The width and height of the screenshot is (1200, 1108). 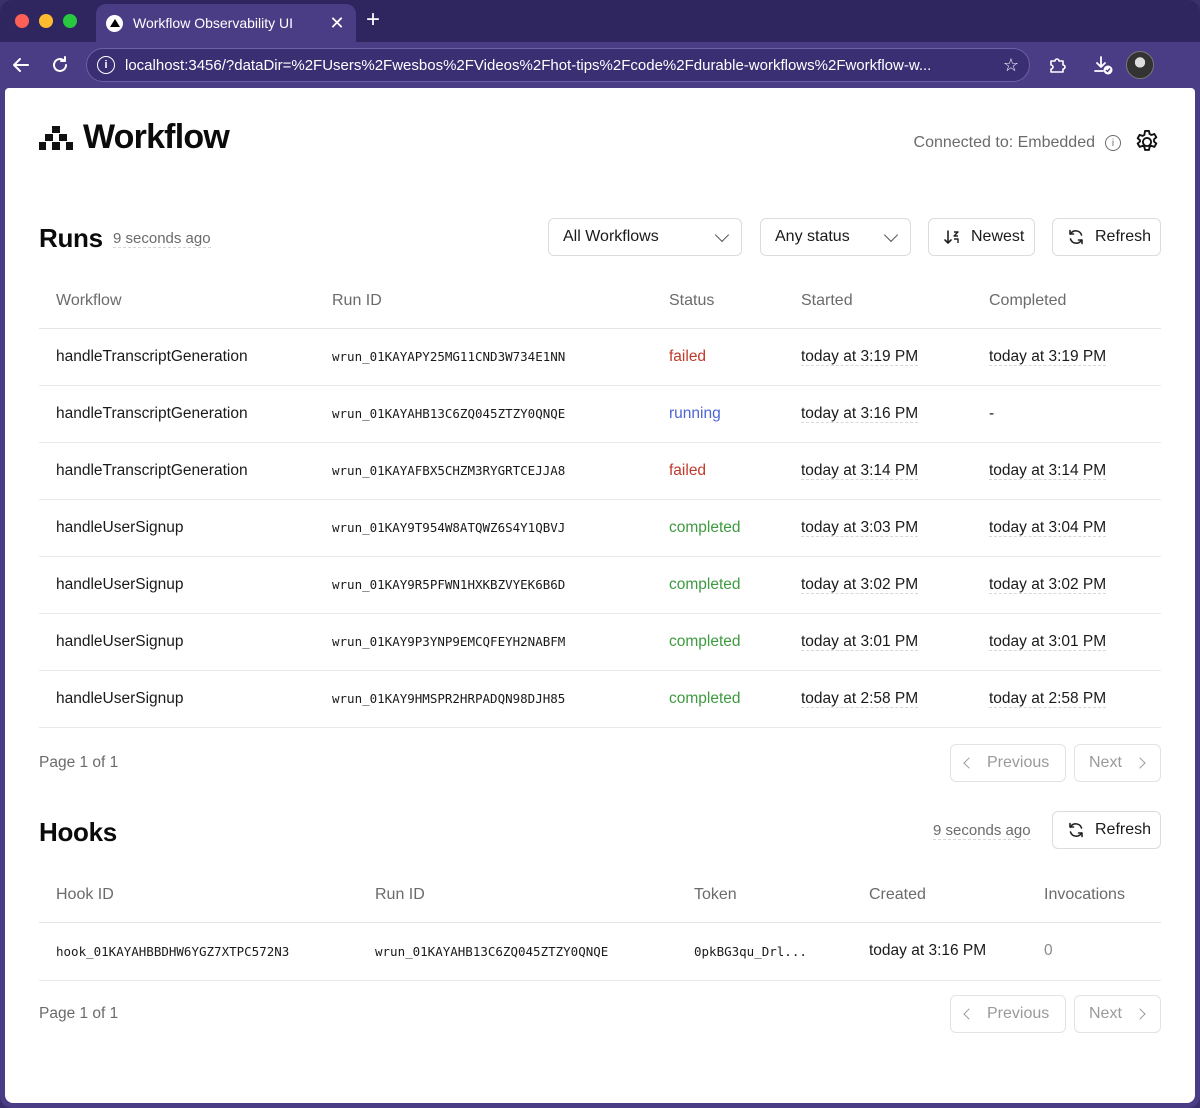 What do you see at coordinates (483, 471) in the screenshot?
I see `run-id: wrun_01KAYAFBX5CHZM3RYGRTCEJJA8` at bounding box center [483, 471].